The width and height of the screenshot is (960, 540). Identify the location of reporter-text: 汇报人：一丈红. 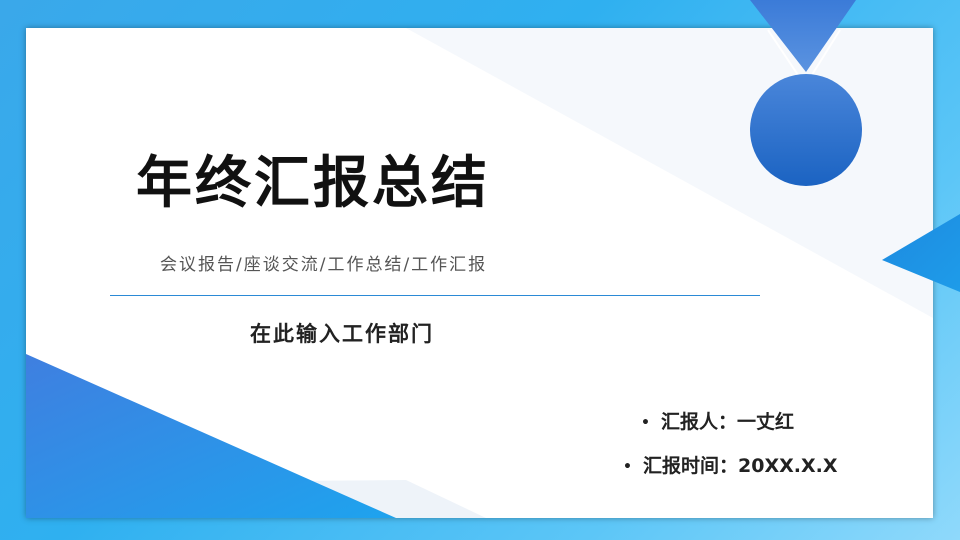
(728, 422).